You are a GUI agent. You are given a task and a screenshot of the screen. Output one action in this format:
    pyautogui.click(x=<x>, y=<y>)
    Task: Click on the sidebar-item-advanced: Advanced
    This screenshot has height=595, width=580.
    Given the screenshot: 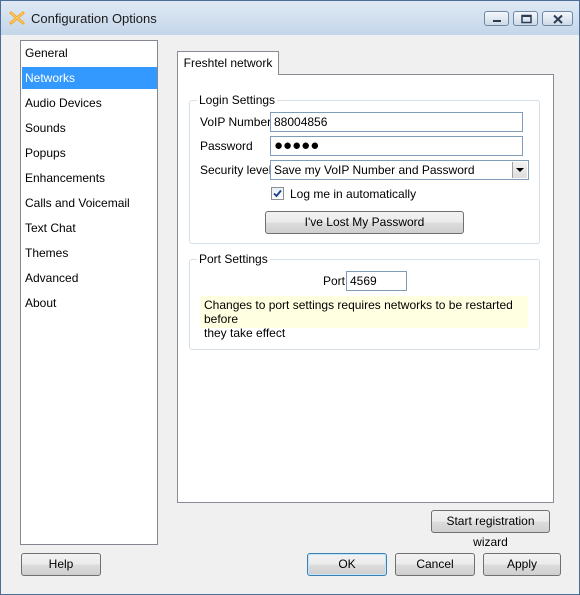 What is the action you would take?
    pyautogui.click(x=89, y=278)
    